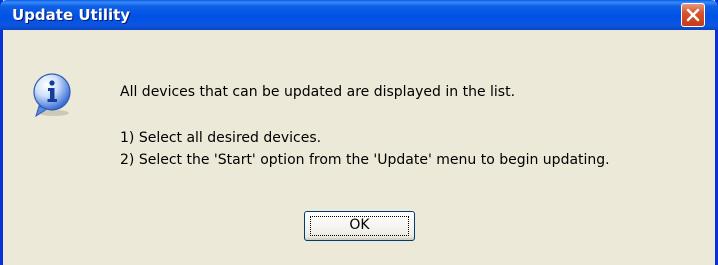 The image size is (718, 265). I want to click on ok-button-label: OK, so click(359, 225).